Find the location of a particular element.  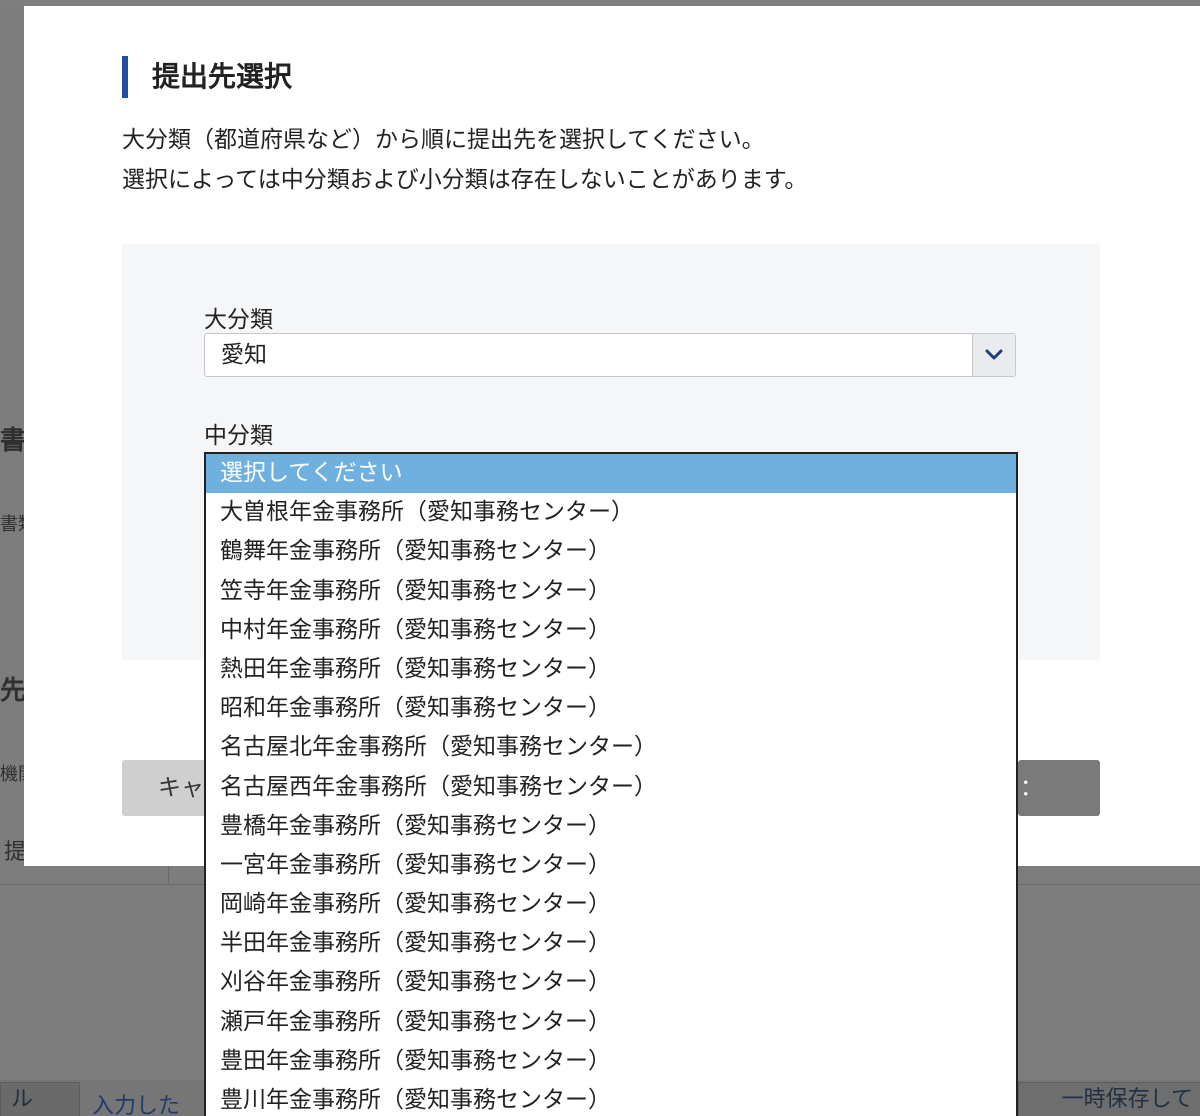

bg-heading-destination: 先選 is located at coordinates (12, 691).